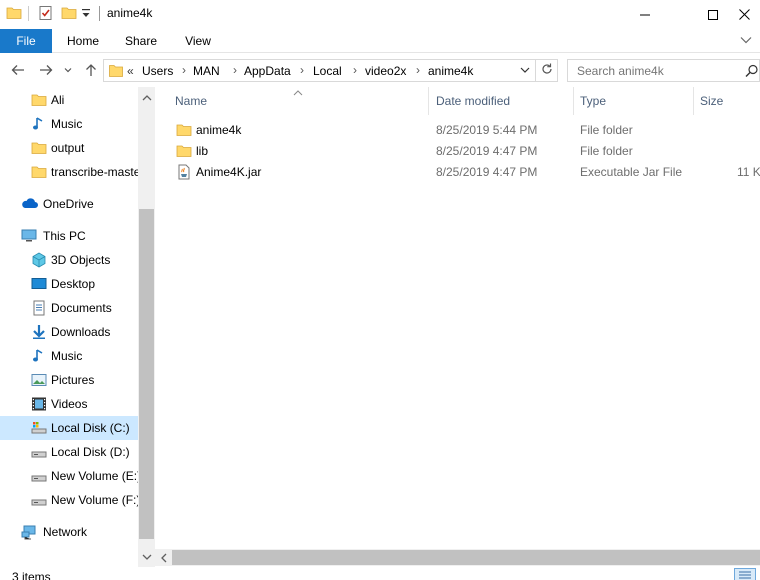  What do you see at coordinates (752, 72) in the screenshot?
I see `search-icon` at bounding box center [752, 72].